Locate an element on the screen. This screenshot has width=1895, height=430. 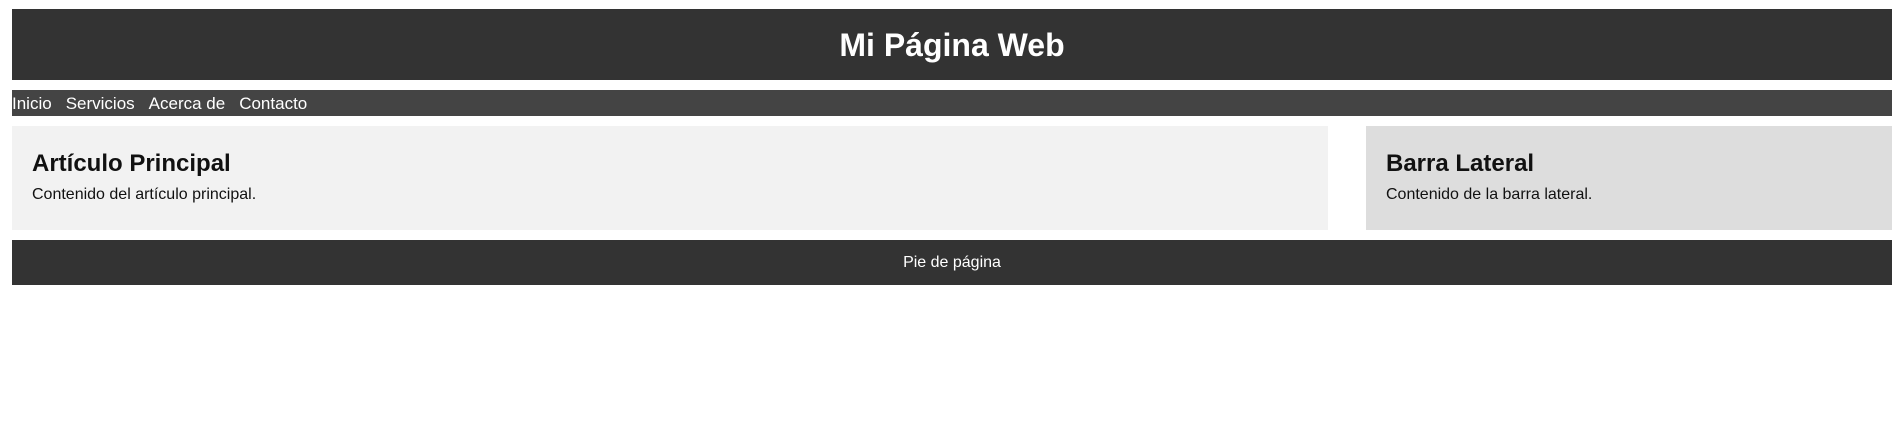
article-body: Contenido del artículo principal. is located at coordinates (144, 194).